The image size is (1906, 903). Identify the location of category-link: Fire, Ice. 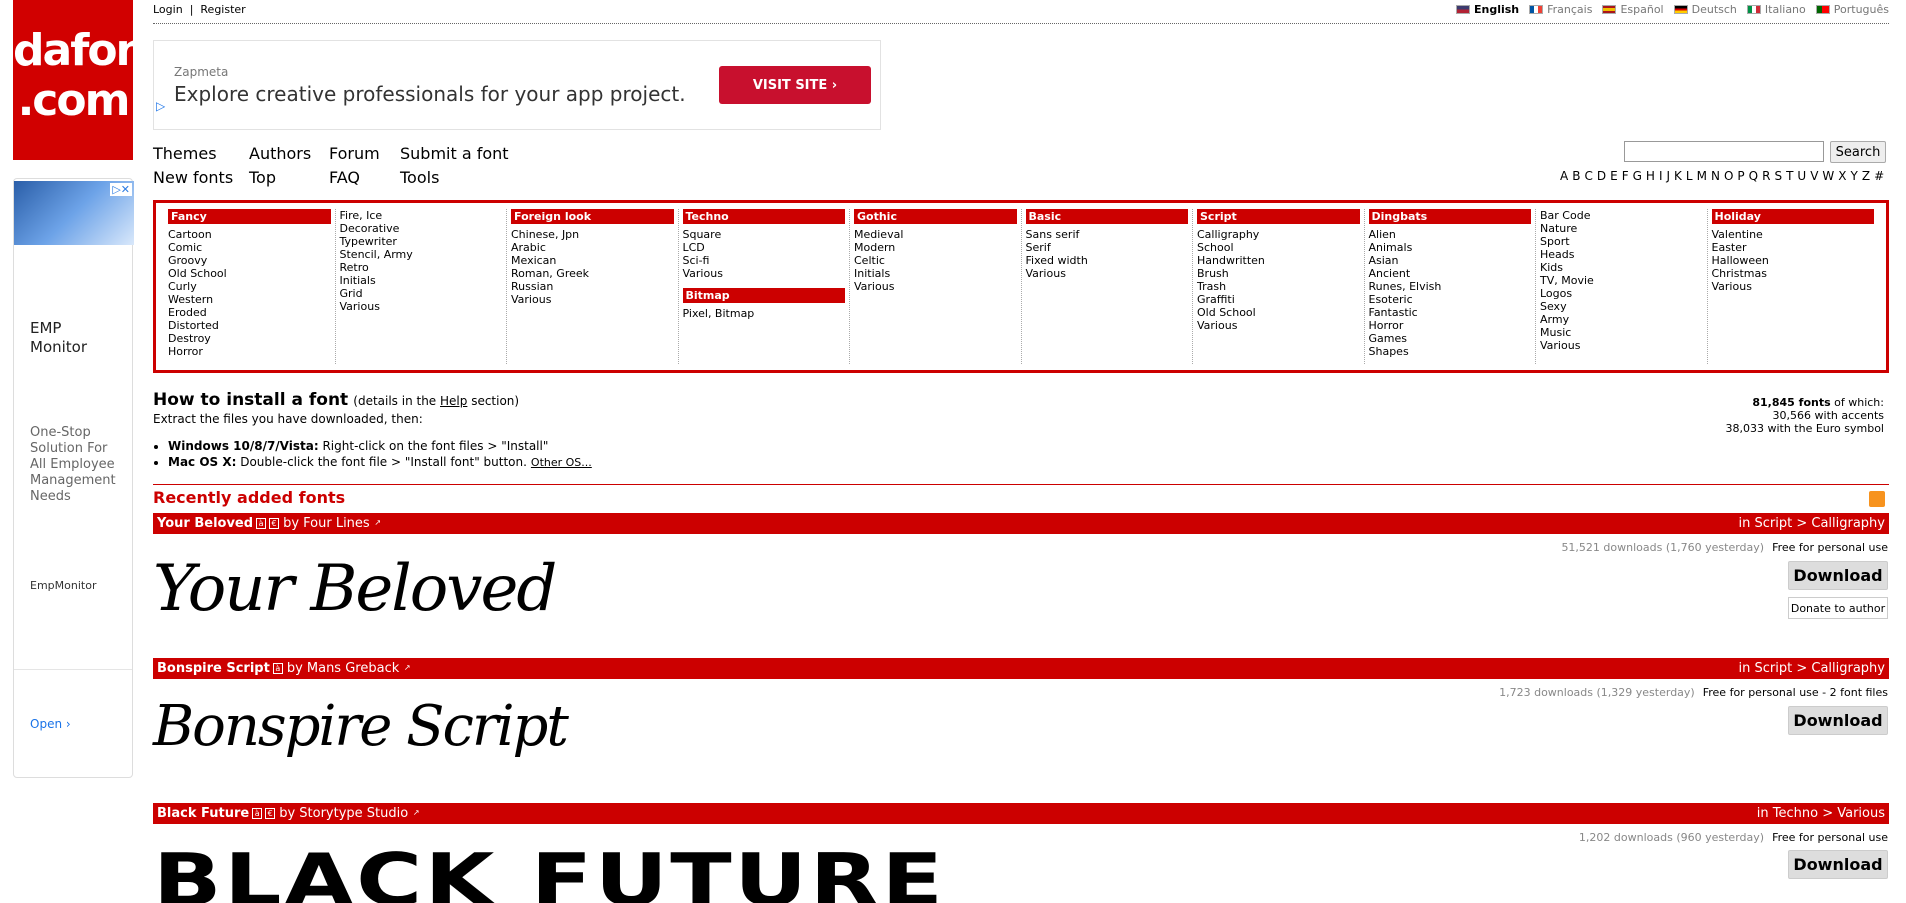
(421, 215).